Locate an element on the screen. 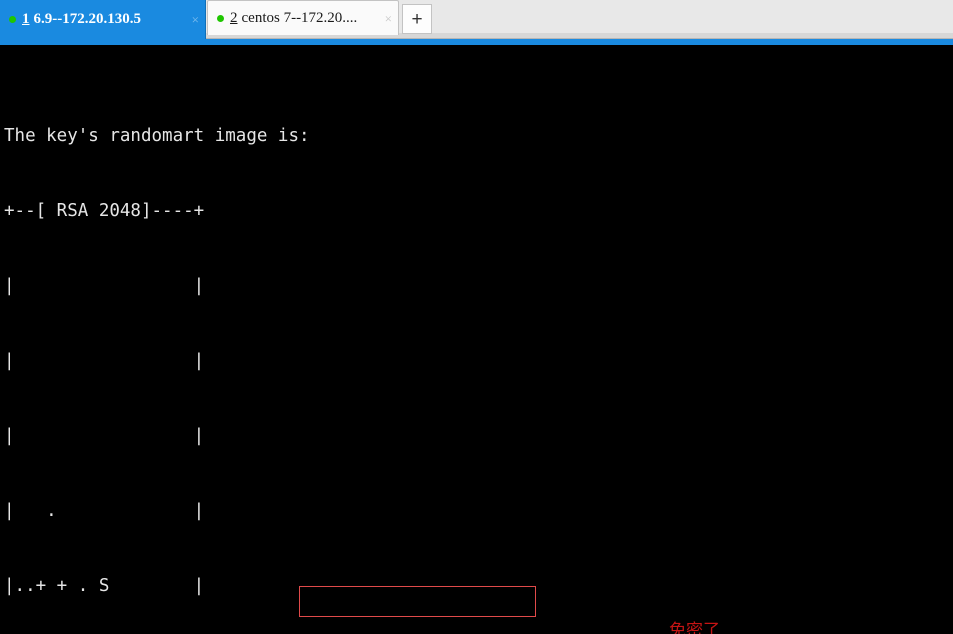 This screenshot has width=953, height=634. new-tab-button: + is located at coordinates (417, 19).